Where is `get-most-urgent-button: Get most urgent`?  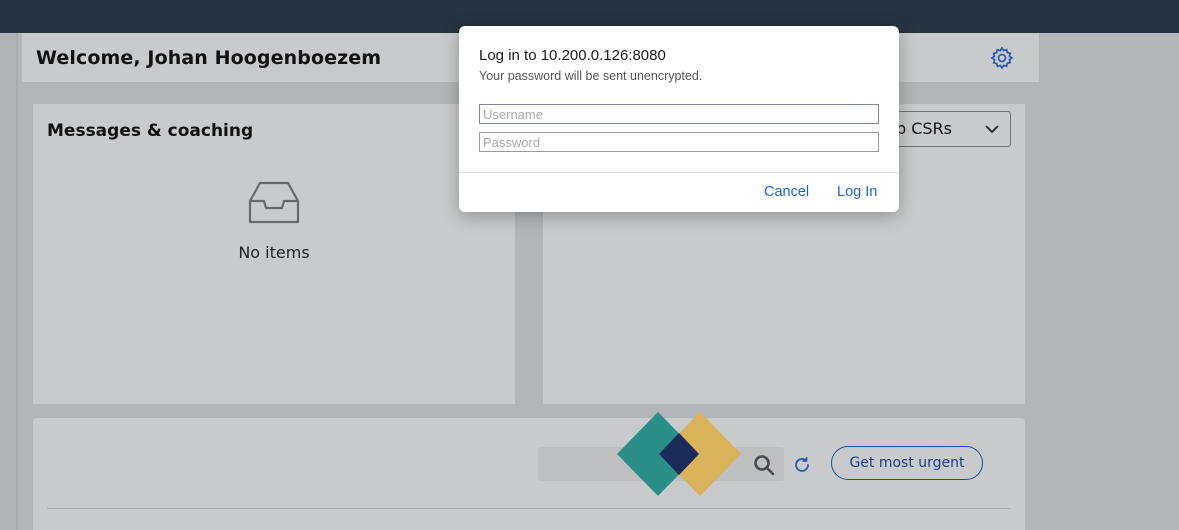
get-most-urgent-button: Get most urgent is located at coordinates (907, 463).